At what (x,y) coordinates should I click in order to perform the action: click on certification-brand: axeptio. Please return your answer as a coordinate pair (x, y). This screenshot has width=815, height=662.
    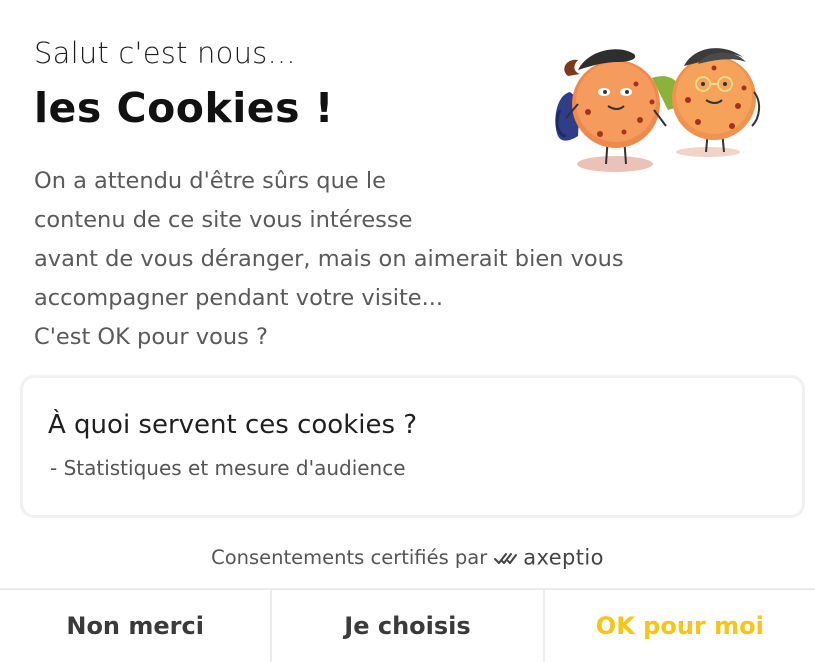
    Looking at the image, I should click on (563, 558).